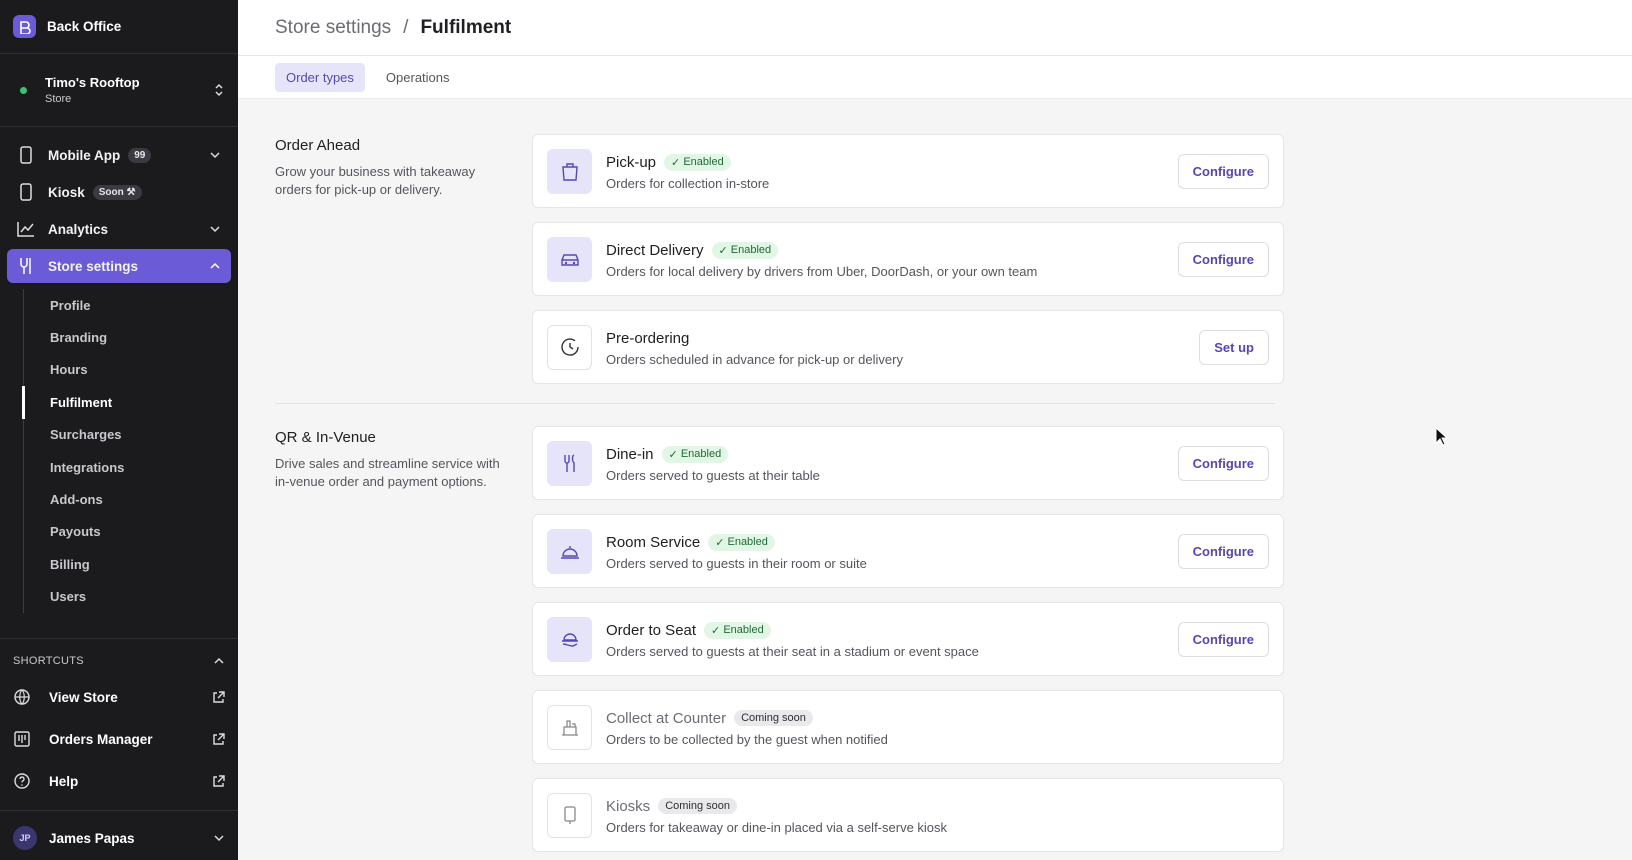  I want to click on tab-bar: Order types Operations, so click(935, 77).